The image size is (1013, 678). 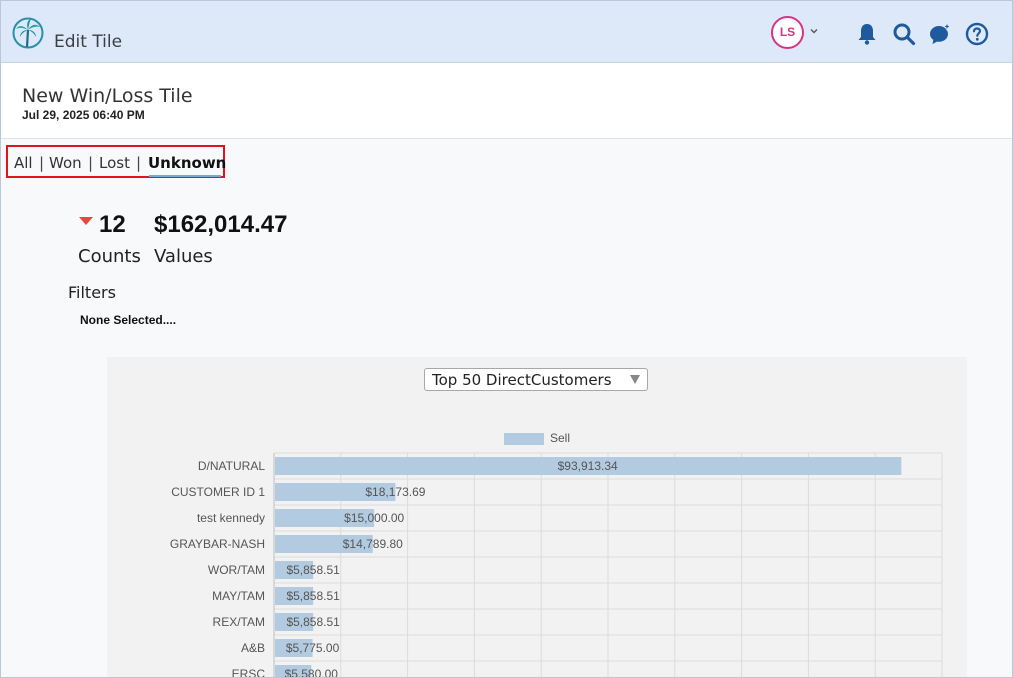 What do you see at coordinates (814, 31) in the screenshot?
I see `chevron-down-icon` at bounding box center [814, 31].